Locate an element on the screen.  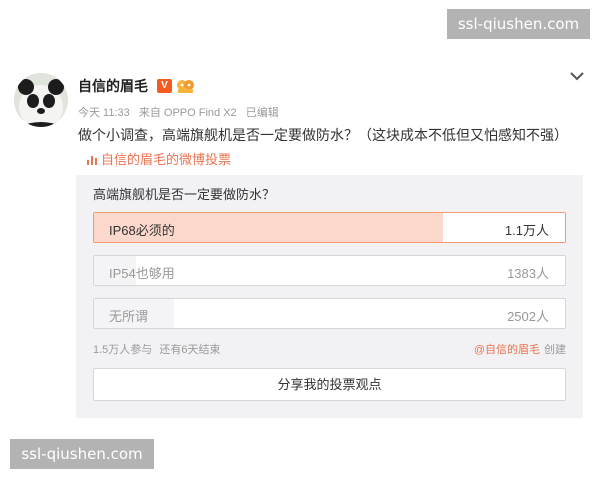
post-meta: 今天 11:33 来自 OPPO Find X2 已编辑 is located at coordinates (181, 112).